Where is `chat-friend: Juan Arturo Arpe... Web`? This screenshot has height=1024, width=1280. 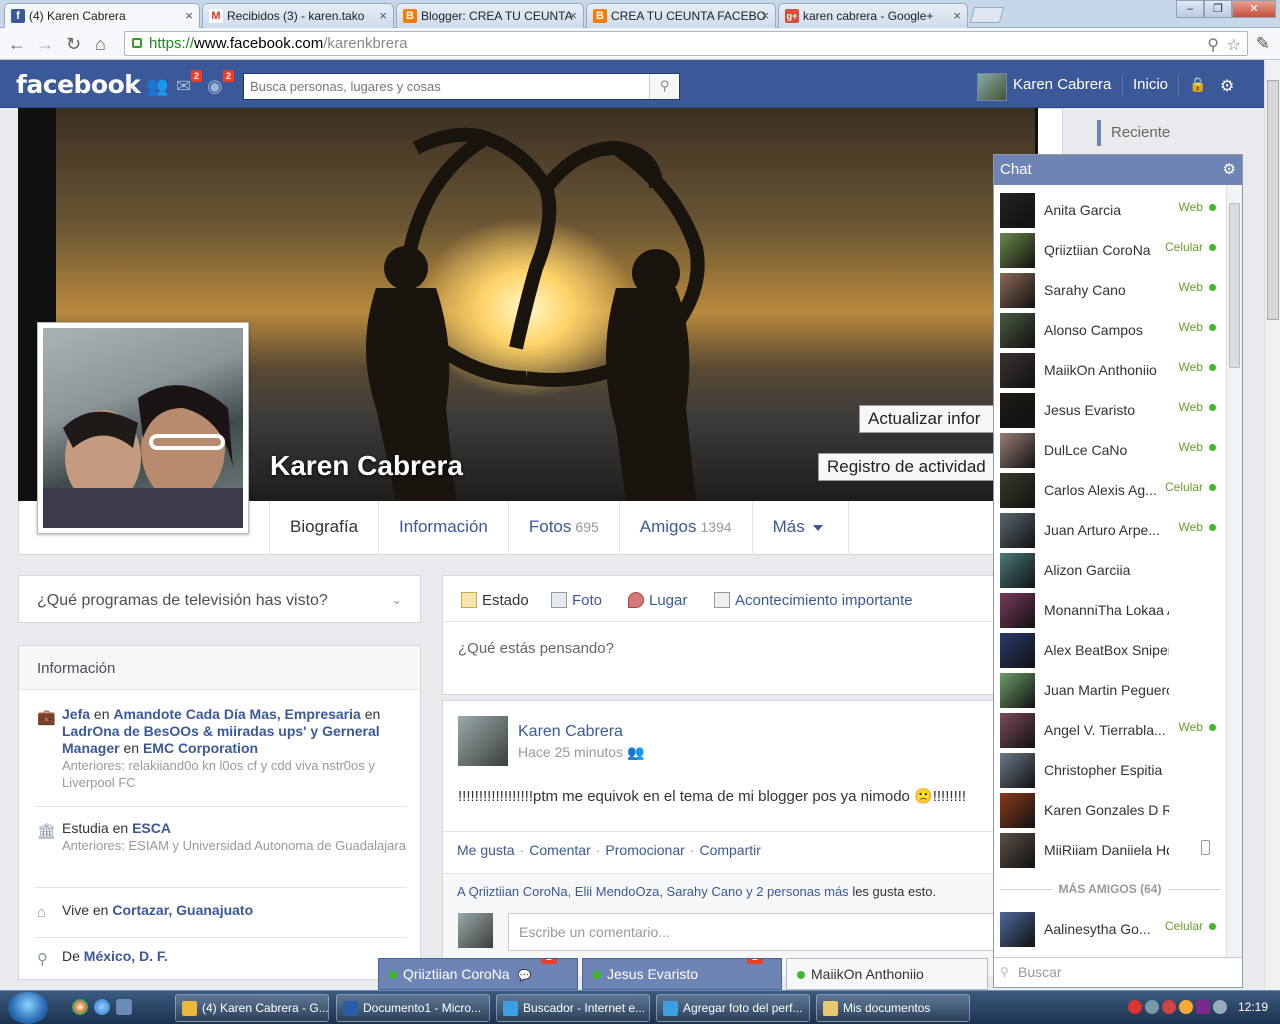
chat-friend: Juan Arturo Arpe... Web is located at coordinates (1110, 530).